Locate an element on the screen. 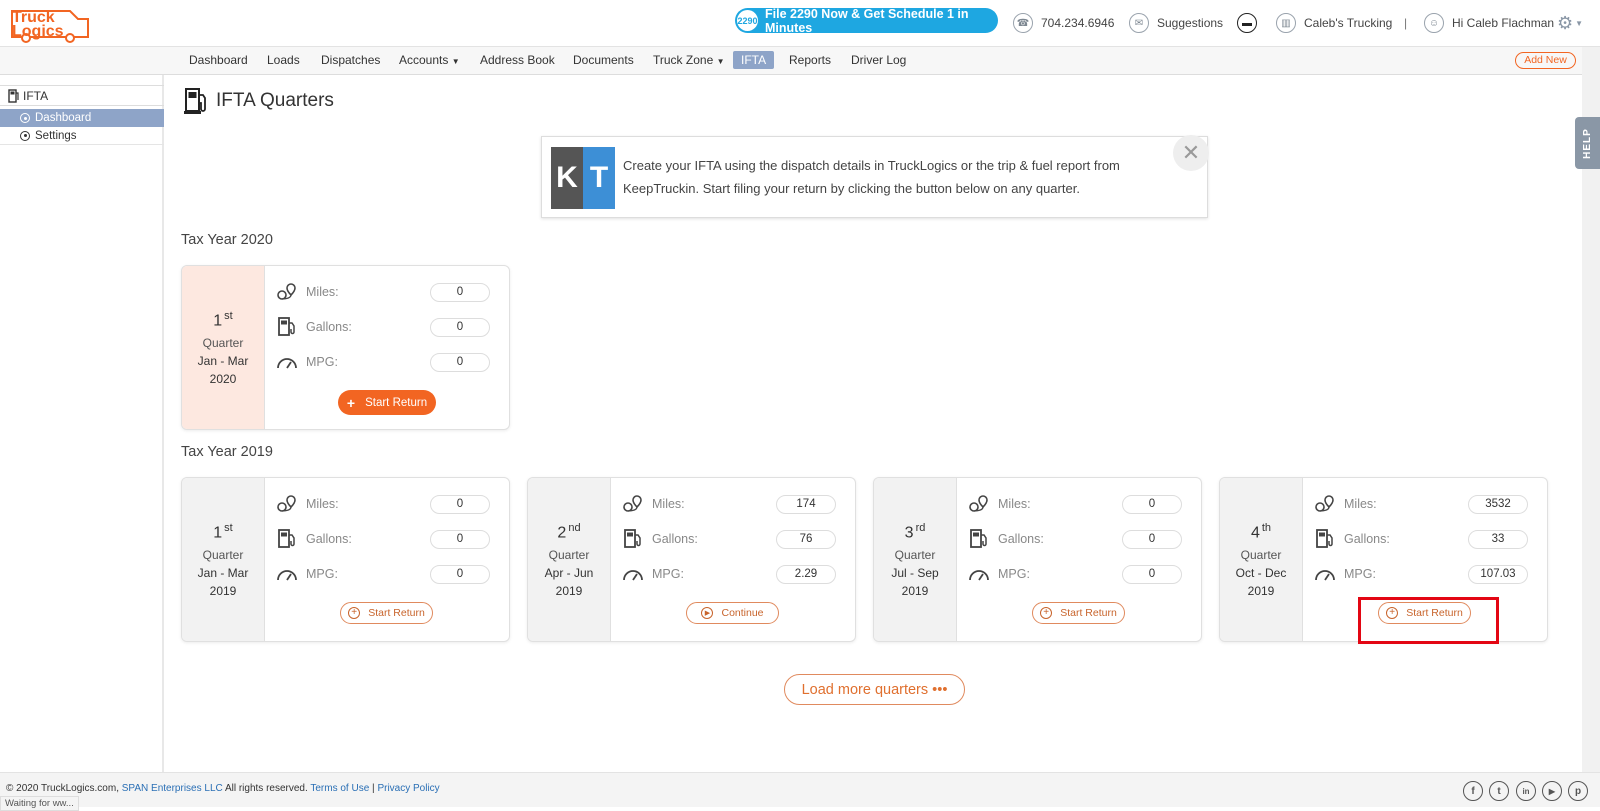 This screenshot has width=1600, height=811. terms-of-use-link: Terms of Use is located at coordinates (339, 788).